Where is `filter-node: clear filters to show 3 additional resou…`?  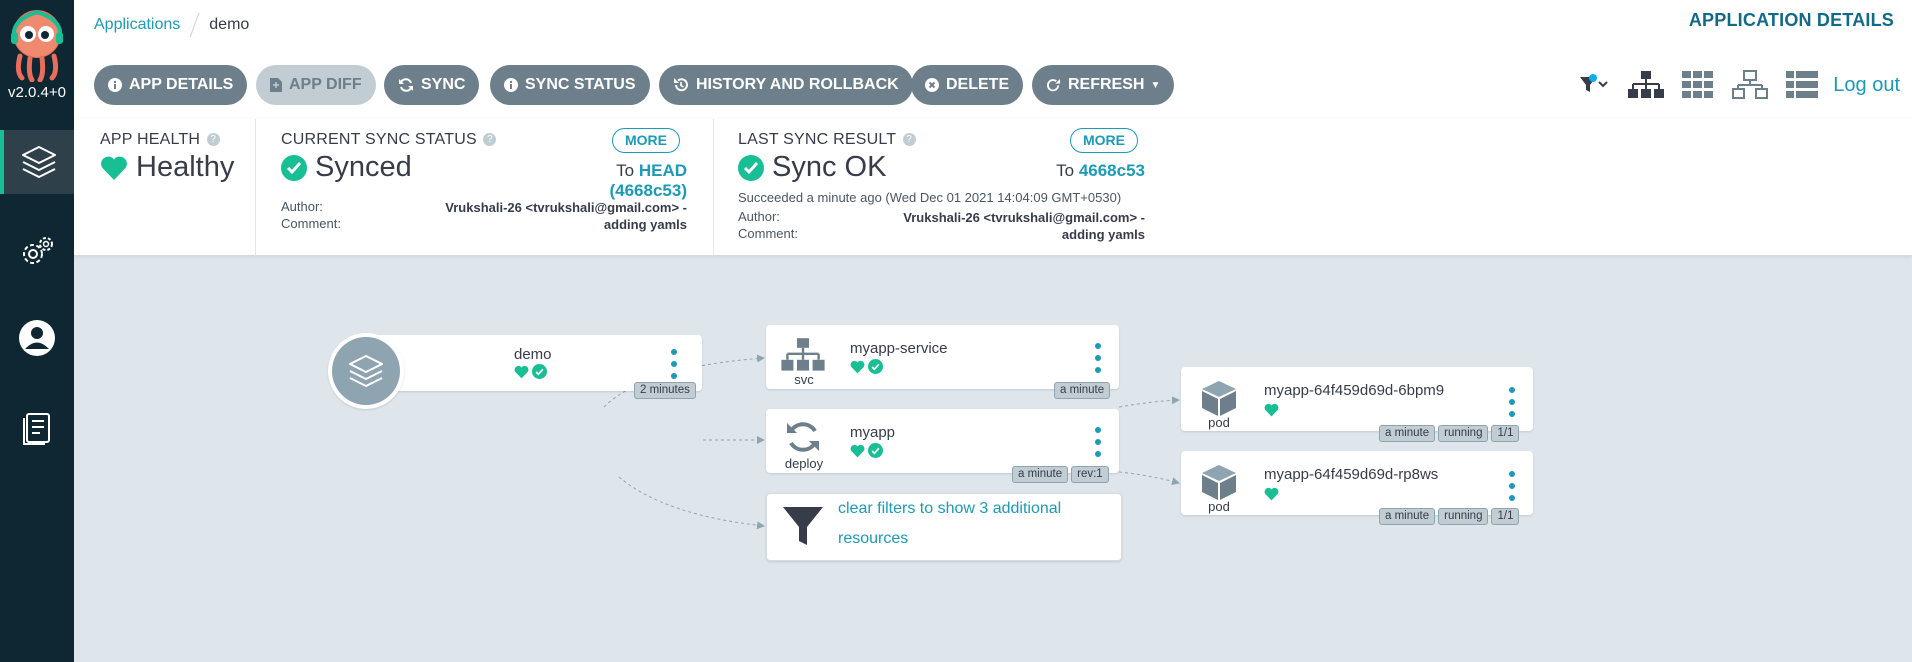 filter-node: clear filters to show 3 additional resou… is located at coordinates (944, 527).